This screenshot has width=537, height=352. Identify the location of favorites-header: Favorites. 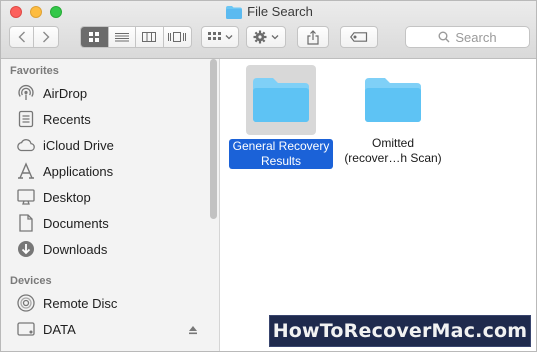
(34, 71).